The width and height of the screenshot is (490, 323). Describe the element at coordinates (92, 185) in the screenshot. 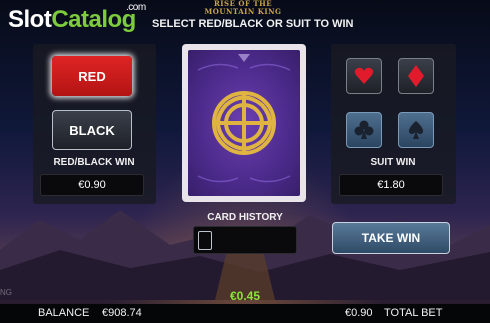

I see `red-black-win-value: €0.90` at that location.